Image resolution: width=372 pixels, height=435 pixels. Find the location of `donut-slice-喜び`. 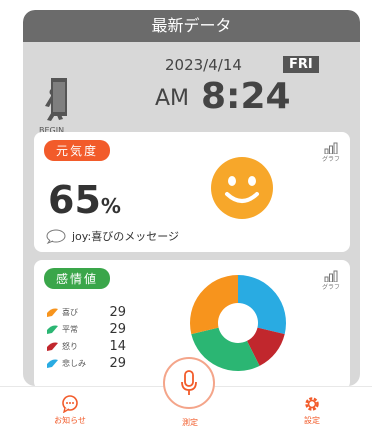

donut-slice-喜び is located at coordinates (214, 305).